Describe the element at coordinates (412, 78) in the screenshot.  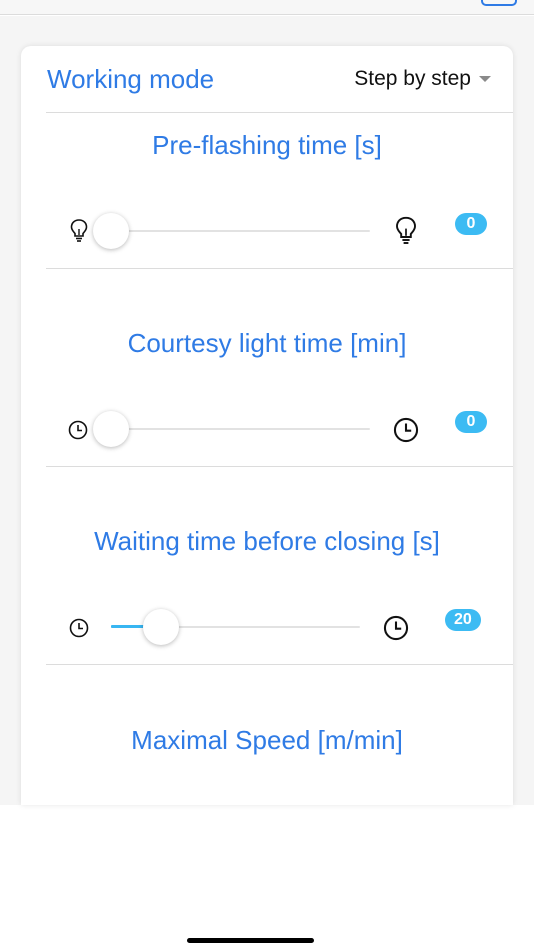
I see `working-mode-value: Step by step` at that location.